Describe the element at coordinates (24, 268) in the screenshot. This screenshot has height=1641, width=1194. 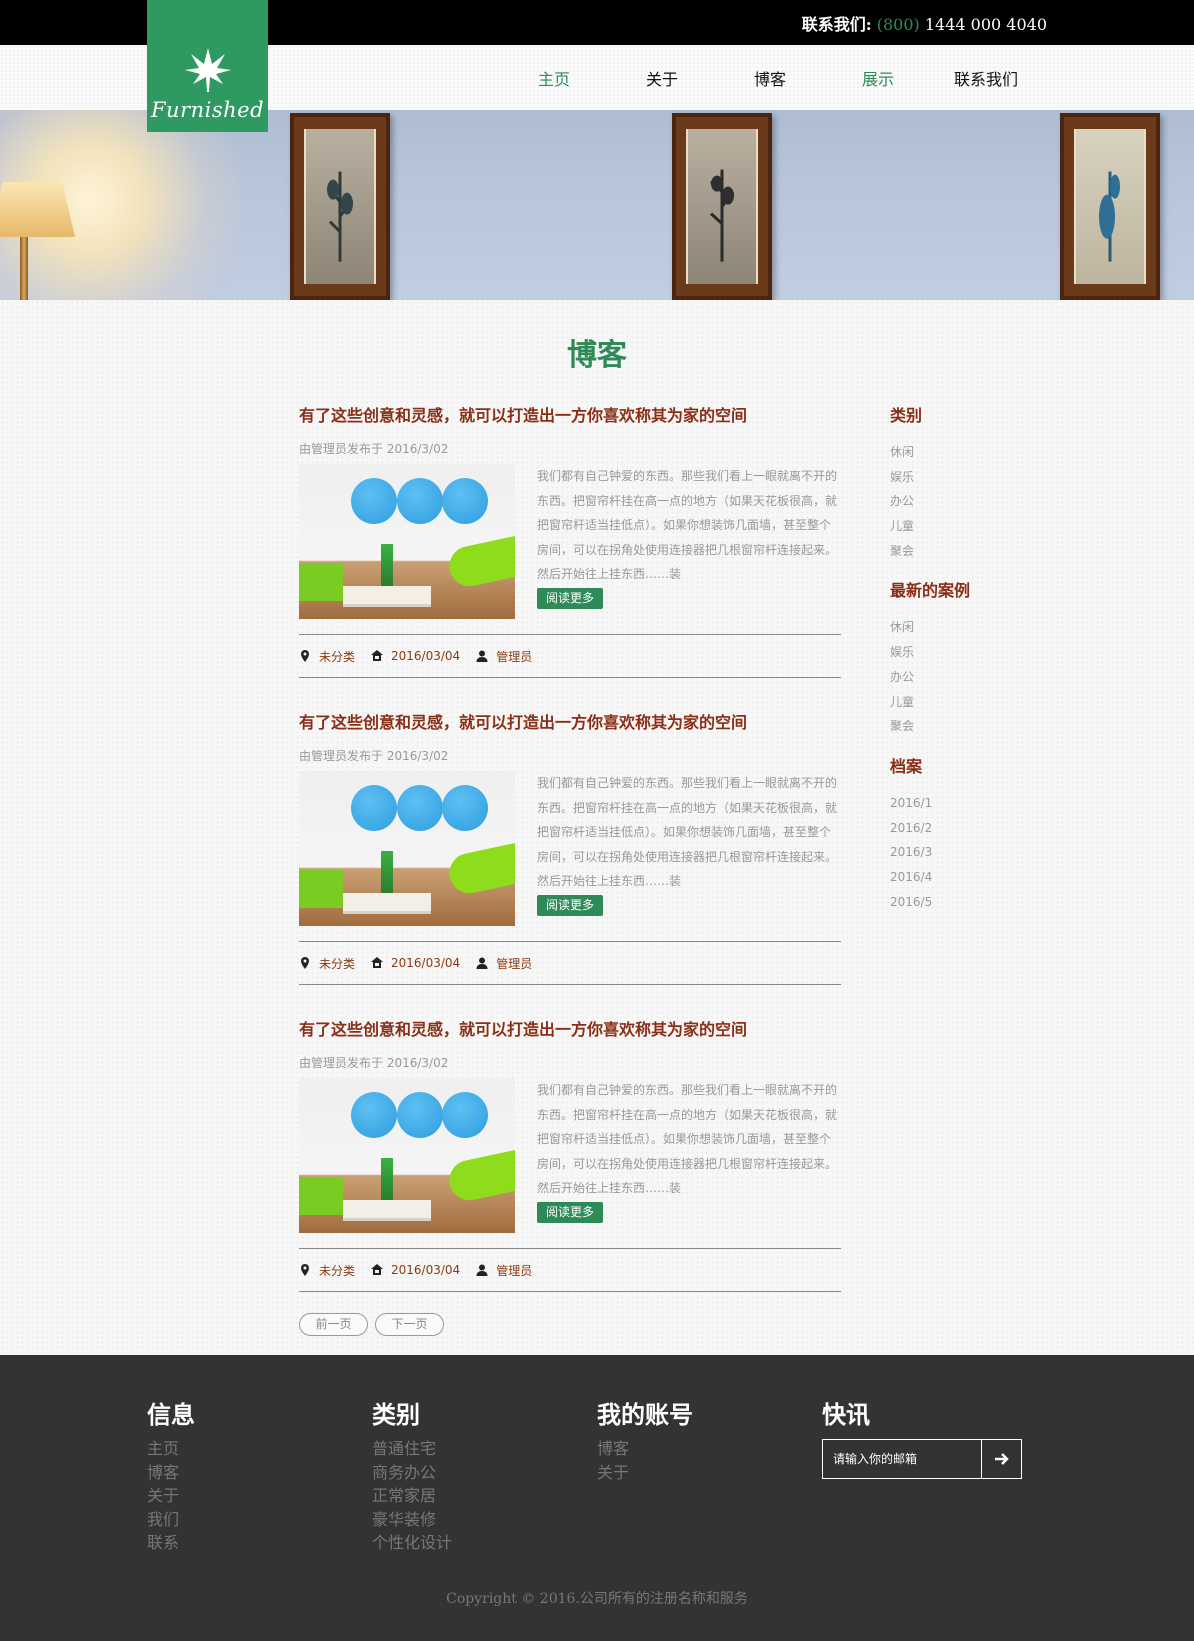
I see `lamp-stand` at that location.